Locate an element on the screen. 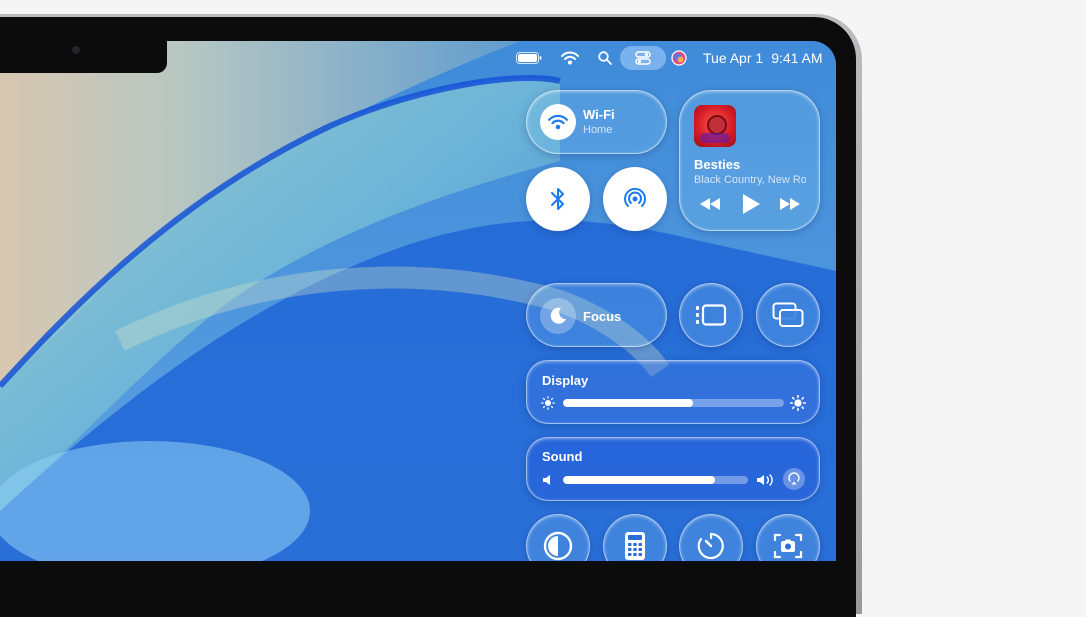  screen-mirroring-icon is located at coordinates (788, 314).